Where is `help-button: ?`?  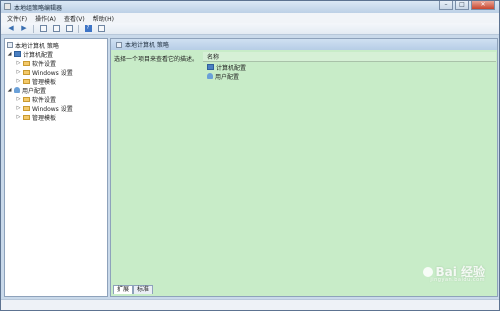
help-button: ? is located at coordinates (88, 28).